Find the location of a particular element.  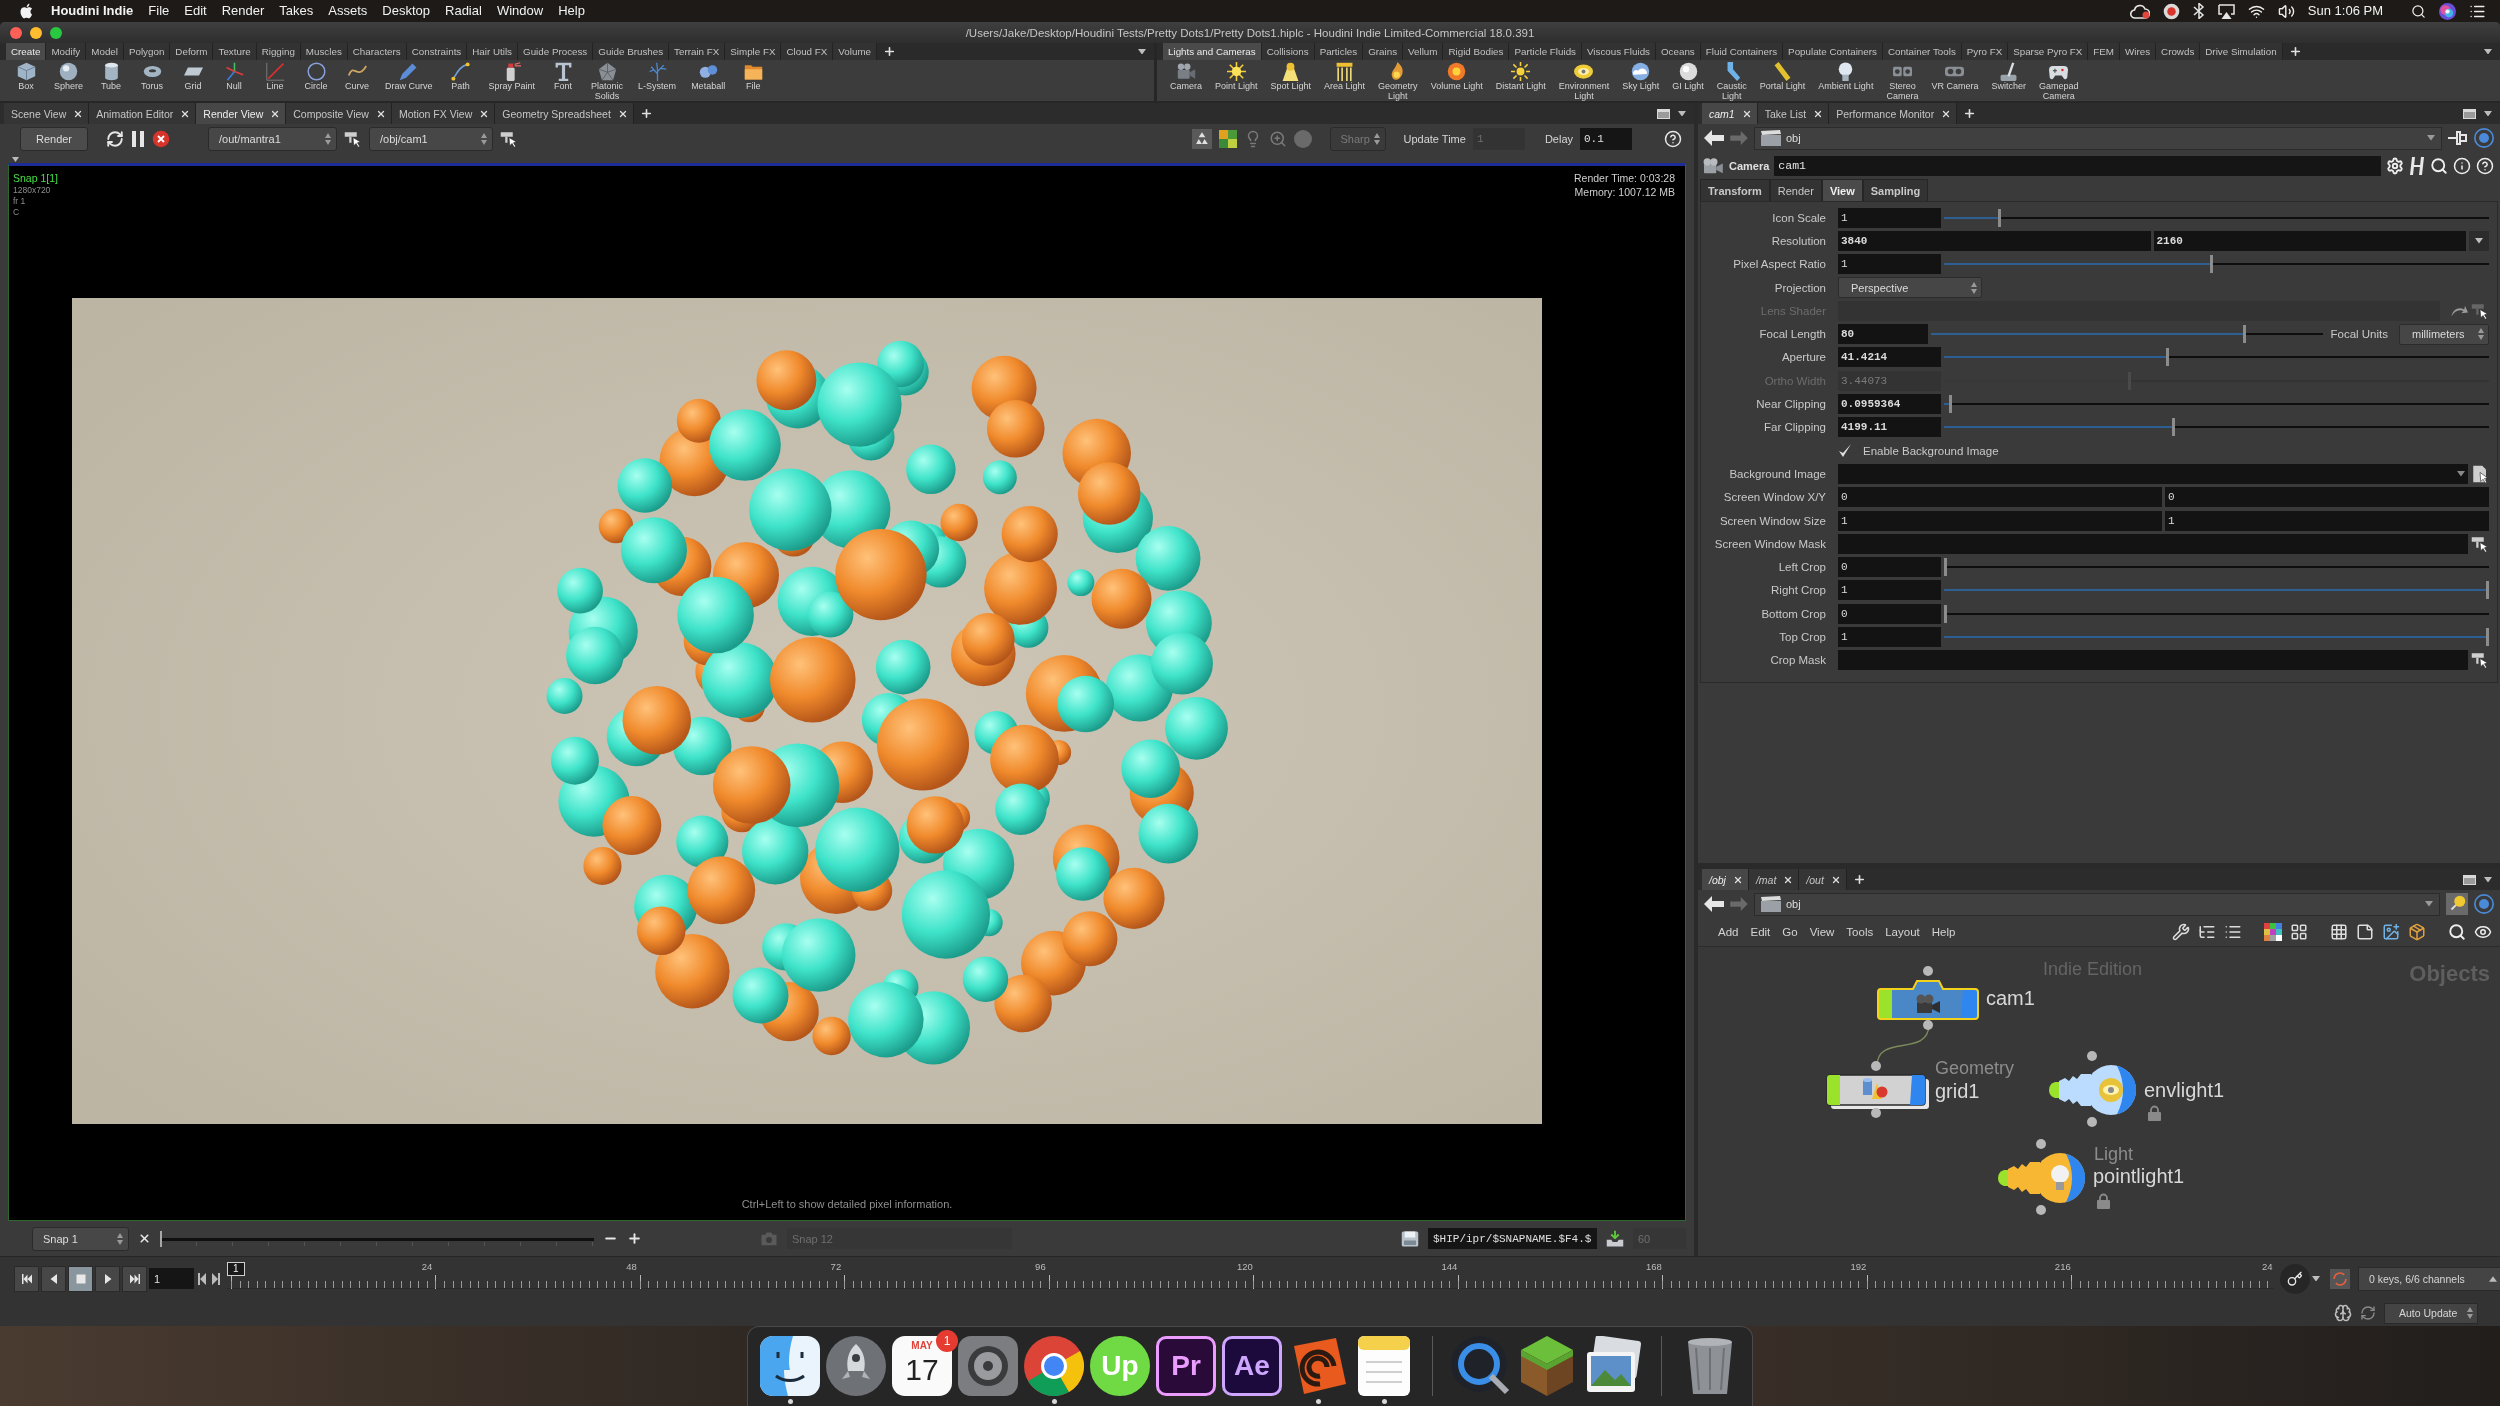

pane-tab: Performance Monitor is located at coordinates (1893, 113).